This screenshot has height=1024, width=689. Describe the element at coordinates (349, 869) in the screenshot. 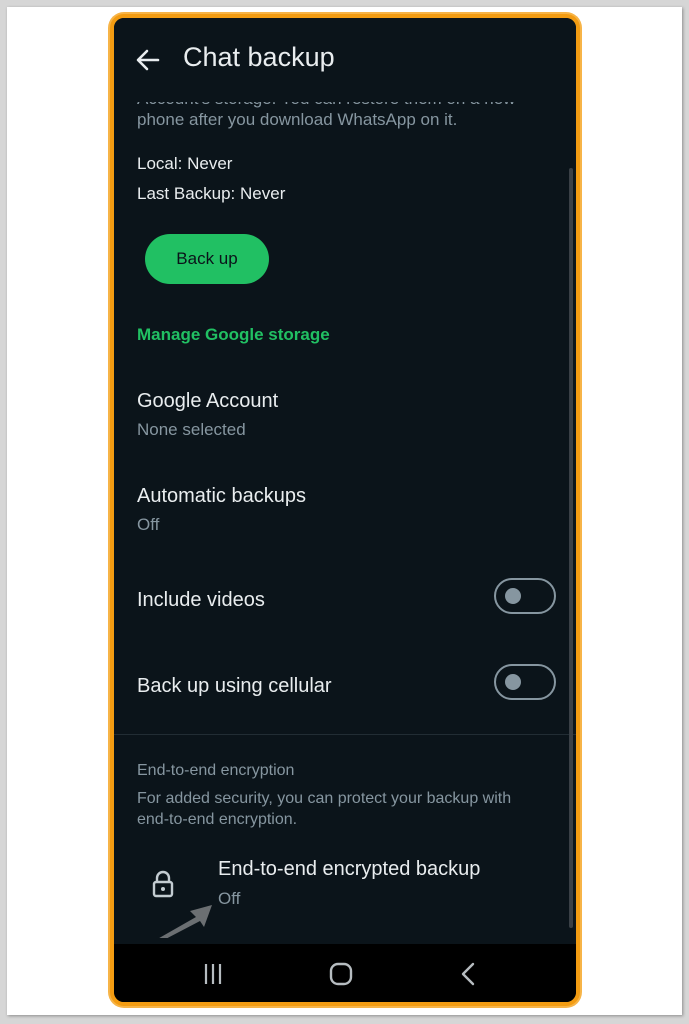

I see `encrypted-backup-title: End-to-end encrypted backup` at that location.